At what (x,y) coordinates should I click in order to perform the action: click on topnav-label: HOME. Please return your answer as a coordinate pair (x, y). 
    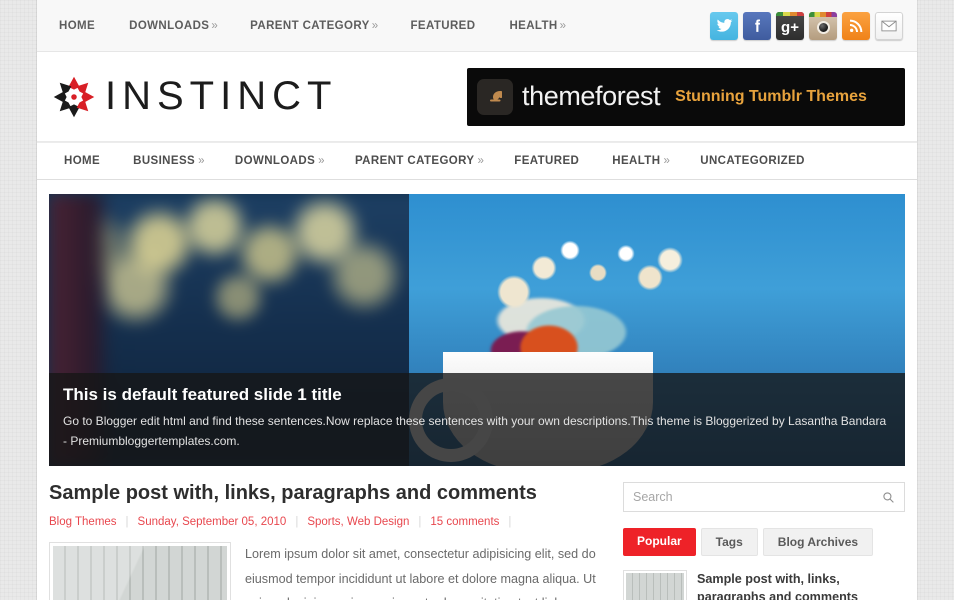
    Looking at the image, I should click on (77, 25).